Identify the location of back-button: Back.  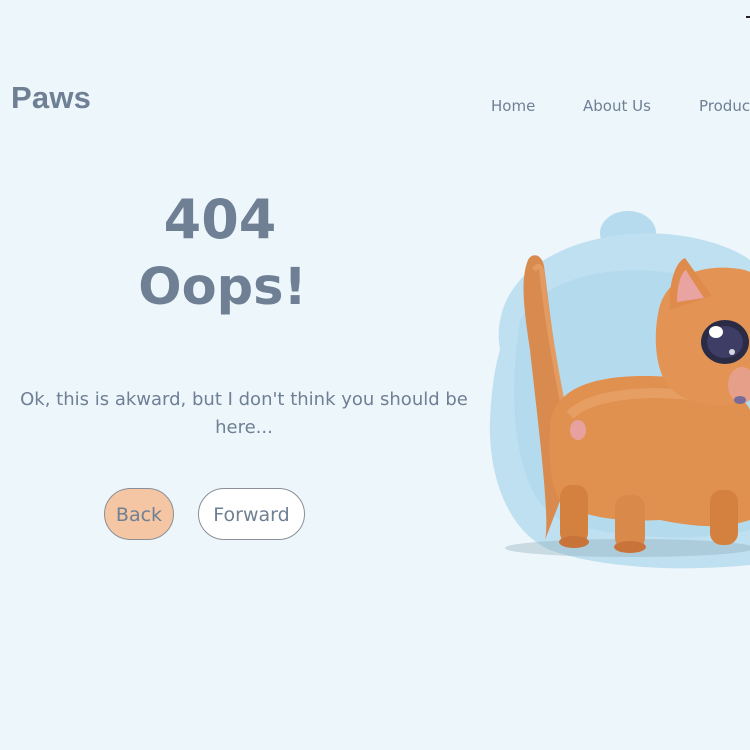
(139, 514).